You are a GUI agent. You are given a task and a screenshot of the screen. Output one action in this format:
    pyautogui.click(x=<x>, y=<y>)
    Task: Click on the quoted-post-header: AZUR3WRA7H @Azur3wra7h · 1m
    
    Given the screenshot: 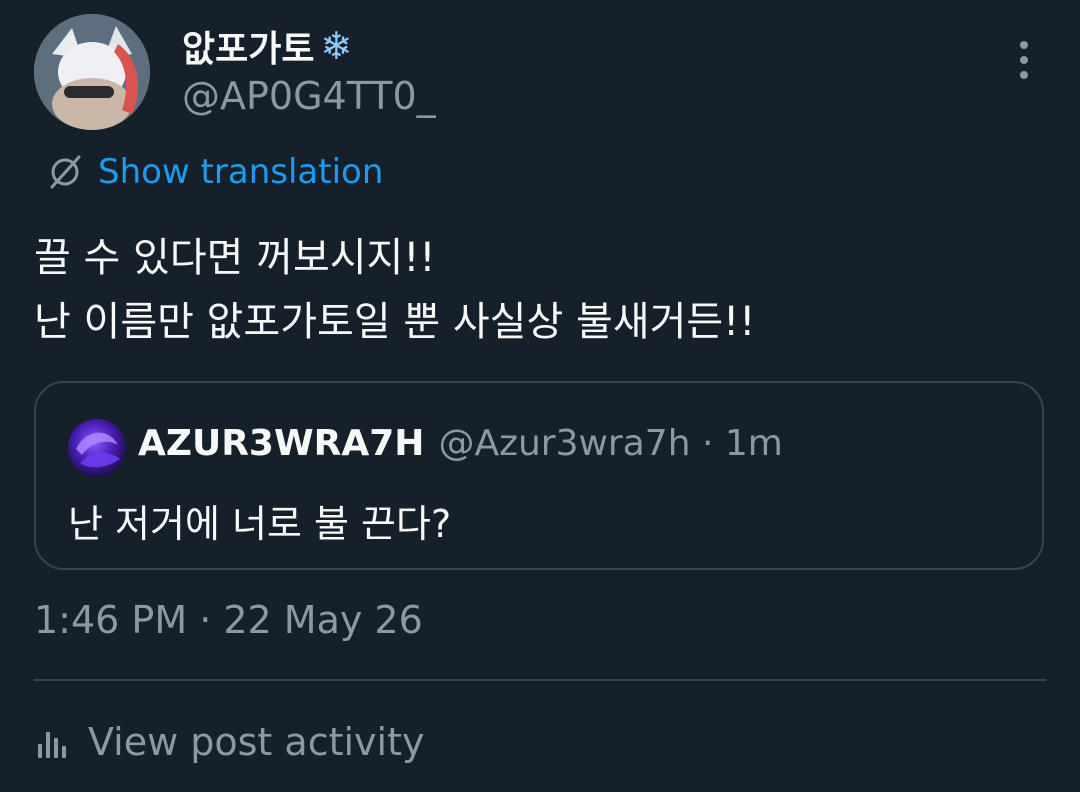 What is the action you would take?
    pyautogui.click(x=460, y=443)
    